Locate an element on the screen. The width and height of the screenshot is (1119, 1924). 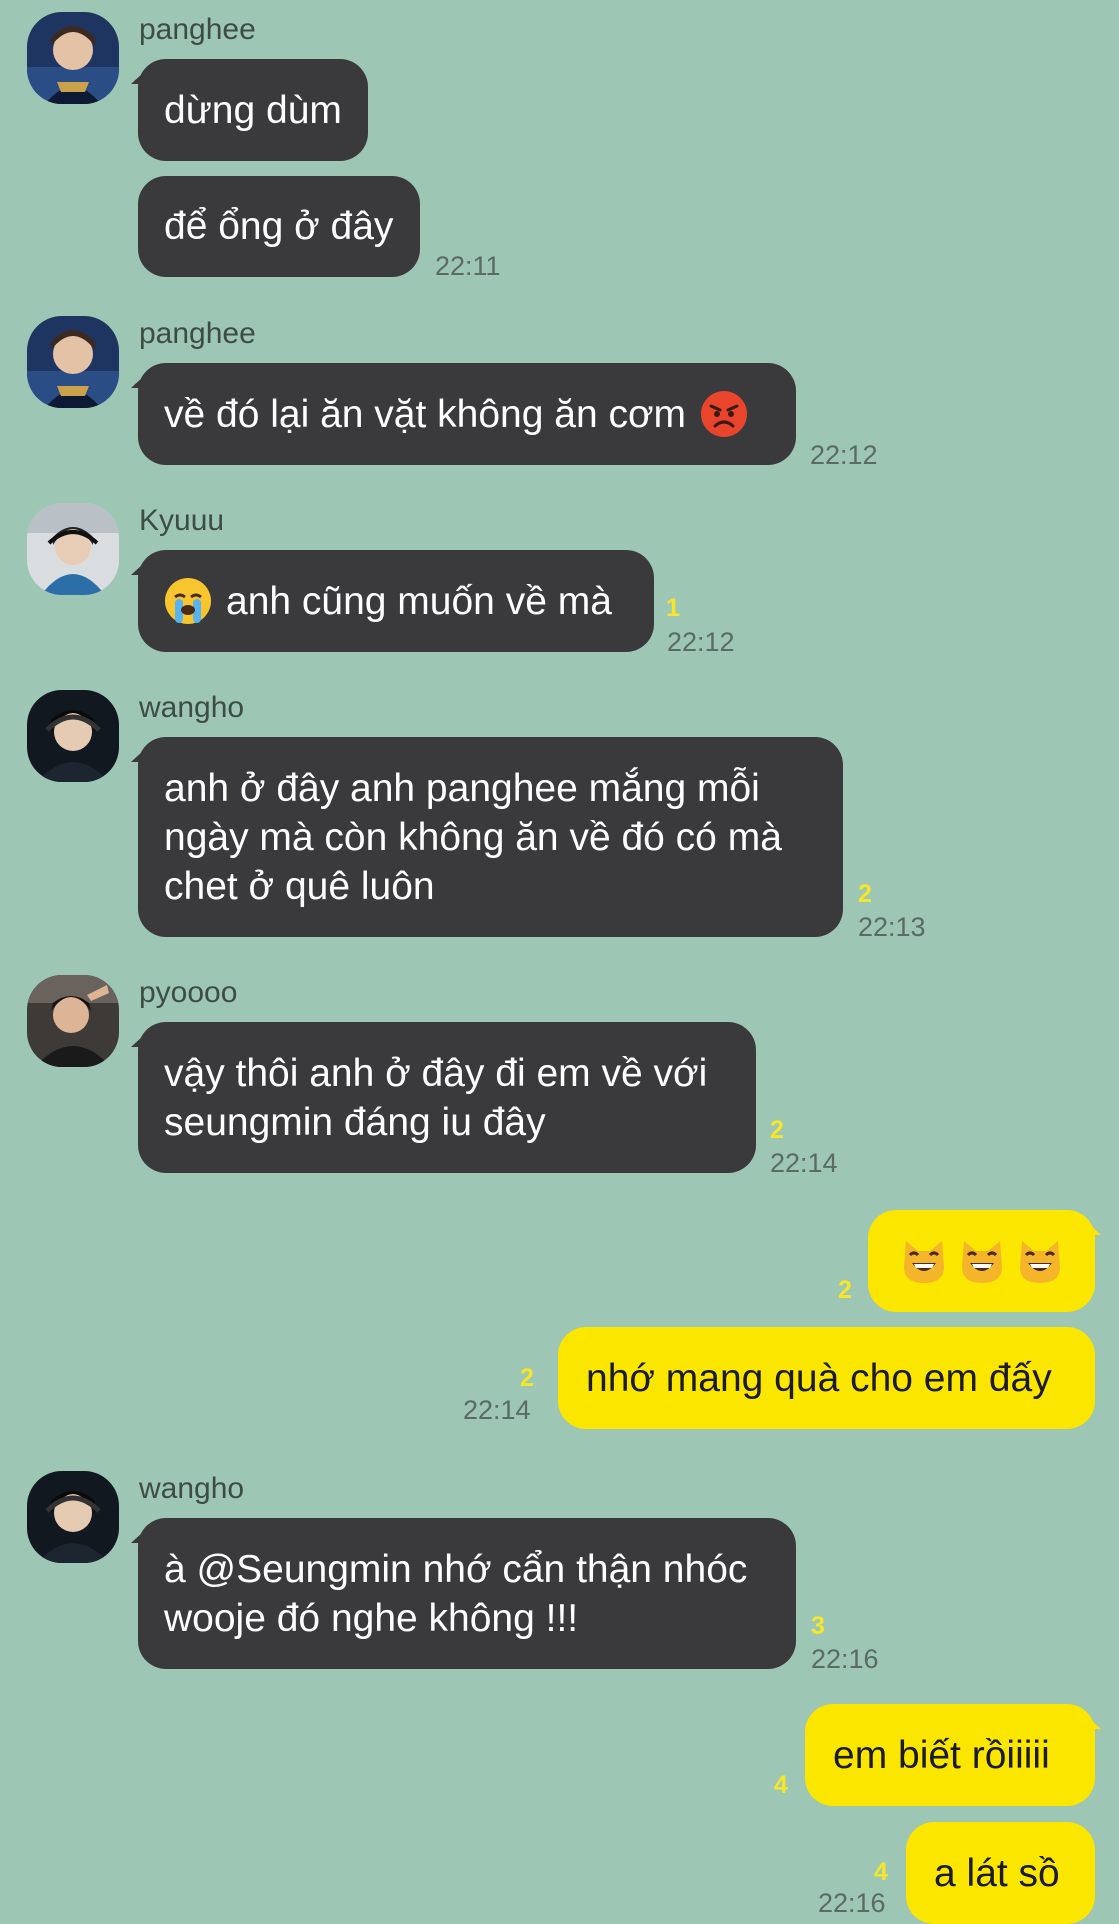
message-bubble: về đó lại ăn vặt không ăn cơm is located at coordinates (467, 414).